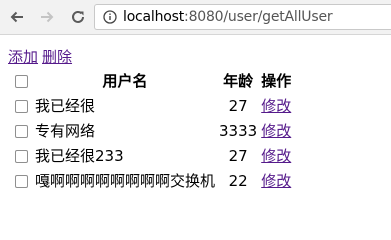 The image size is (391, 240). Describe the element at coordinates (57, 57) in the screenshot. I see `delete-link: 删除` at that location.